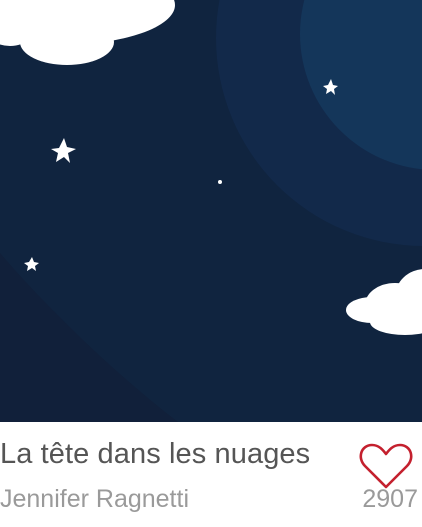 This screenshot has width=422, height=527. Describe the element at coordinates (155, 454) in the screenshot. I see `artwork-title: La tête dans les nuages` at that location.